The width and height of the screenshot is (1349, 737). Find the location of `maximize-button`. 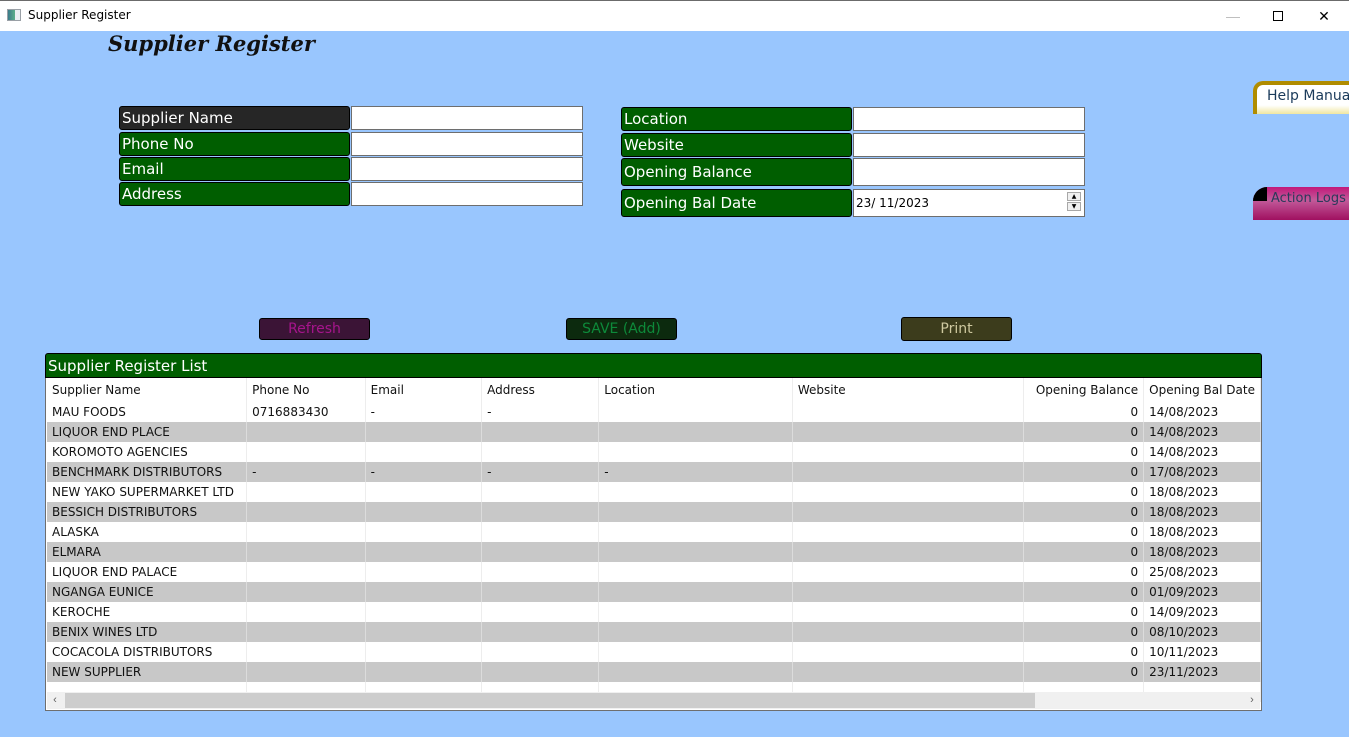

maximize-button is located at coordinates (1278, 16).